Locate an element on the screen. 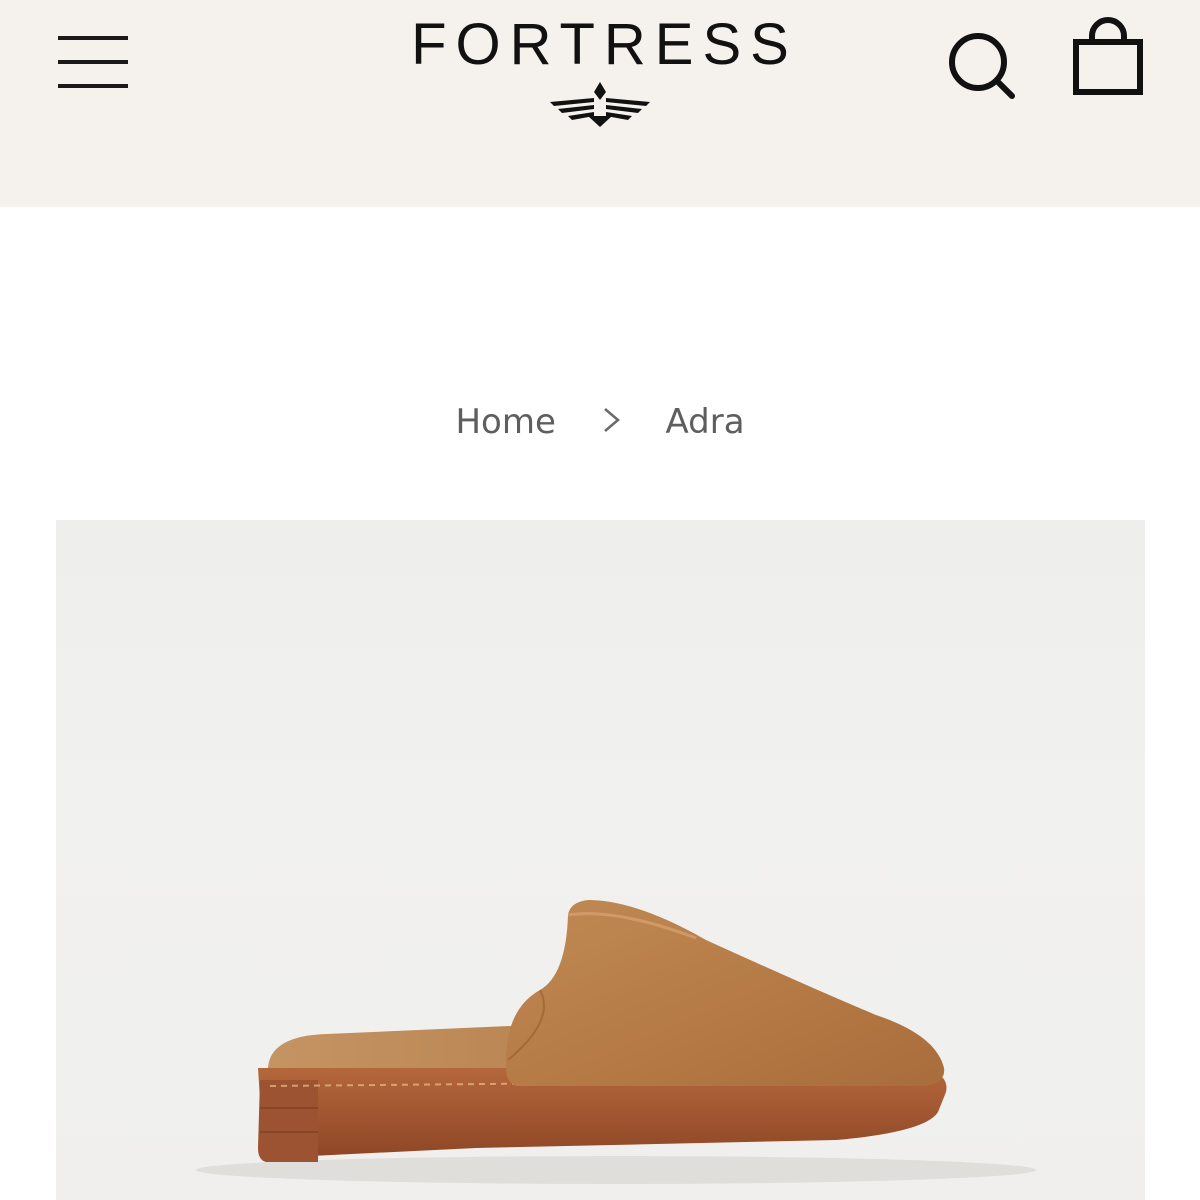 This screenshot has height=1200, width=1200. breadcrumb-current: Adra is located at coordinates (705, 422).